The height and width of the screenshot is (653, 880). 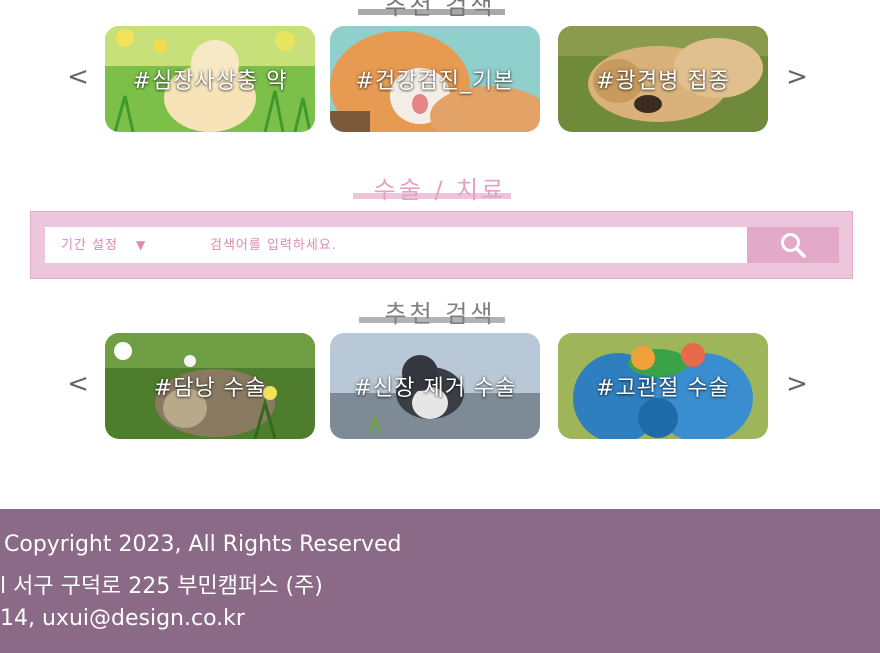 I want to click on card-label: #신장 제거 수술, so click(x=435, y=388).